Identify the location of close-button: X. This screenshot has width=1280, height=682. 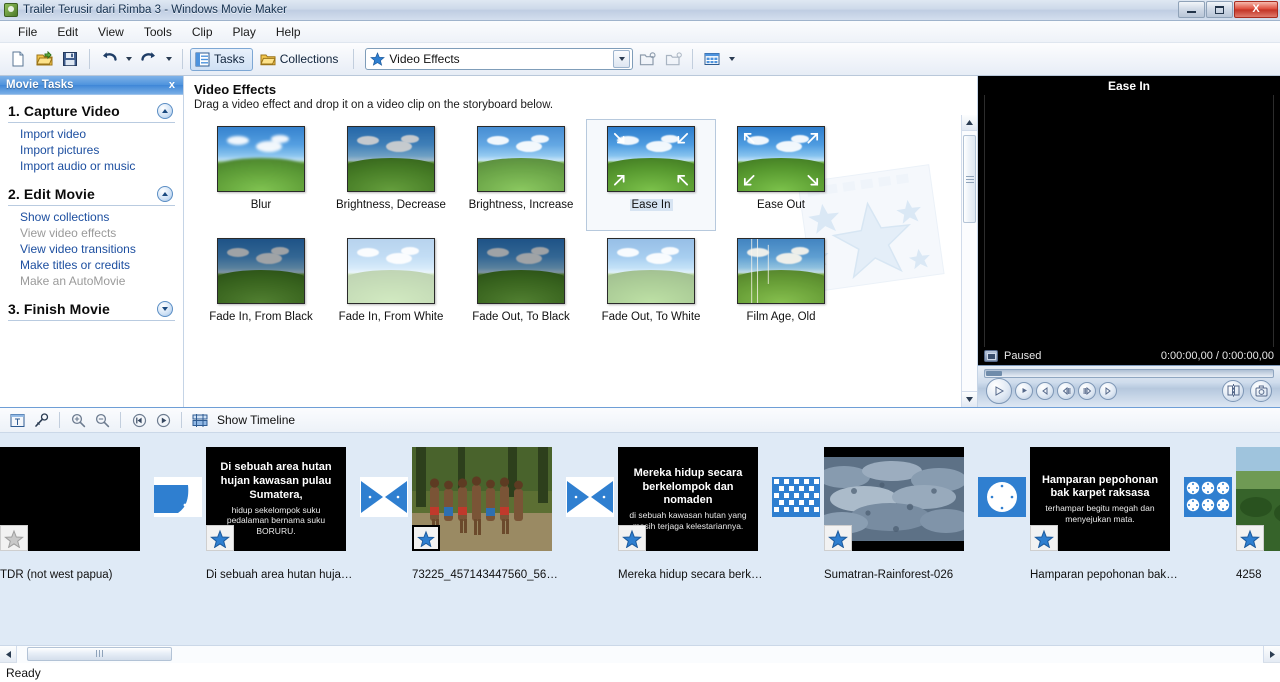
(1256, 9).